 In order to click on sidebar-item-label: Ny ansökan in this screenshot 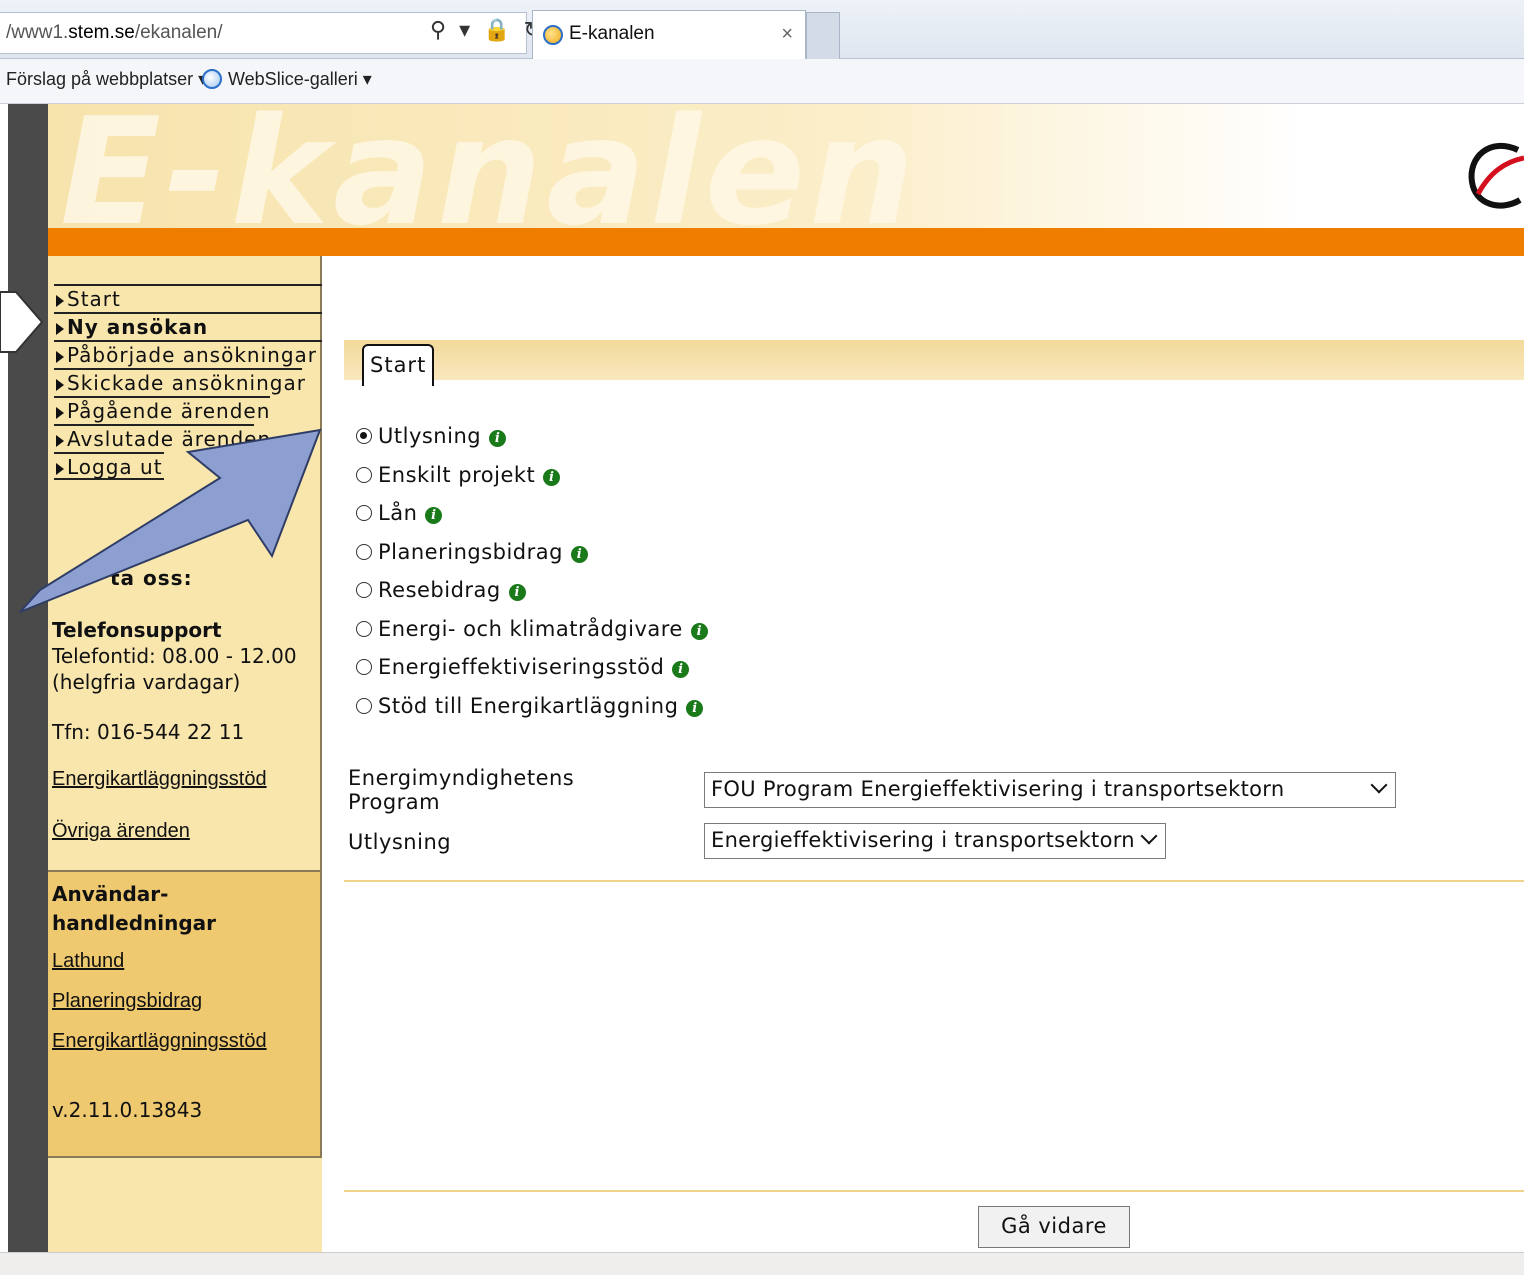, I will do `click(138, 327)`.